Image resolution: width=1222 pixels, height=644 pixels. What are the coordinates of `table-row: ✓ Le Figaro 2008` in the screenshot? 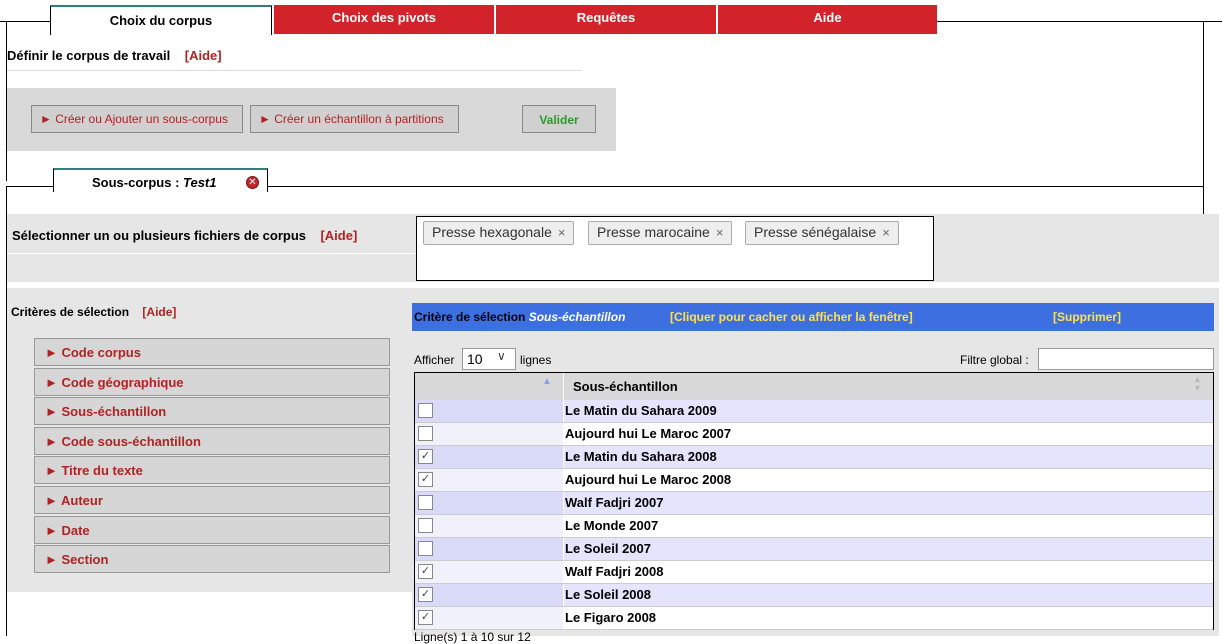 It's located at (814, 618).